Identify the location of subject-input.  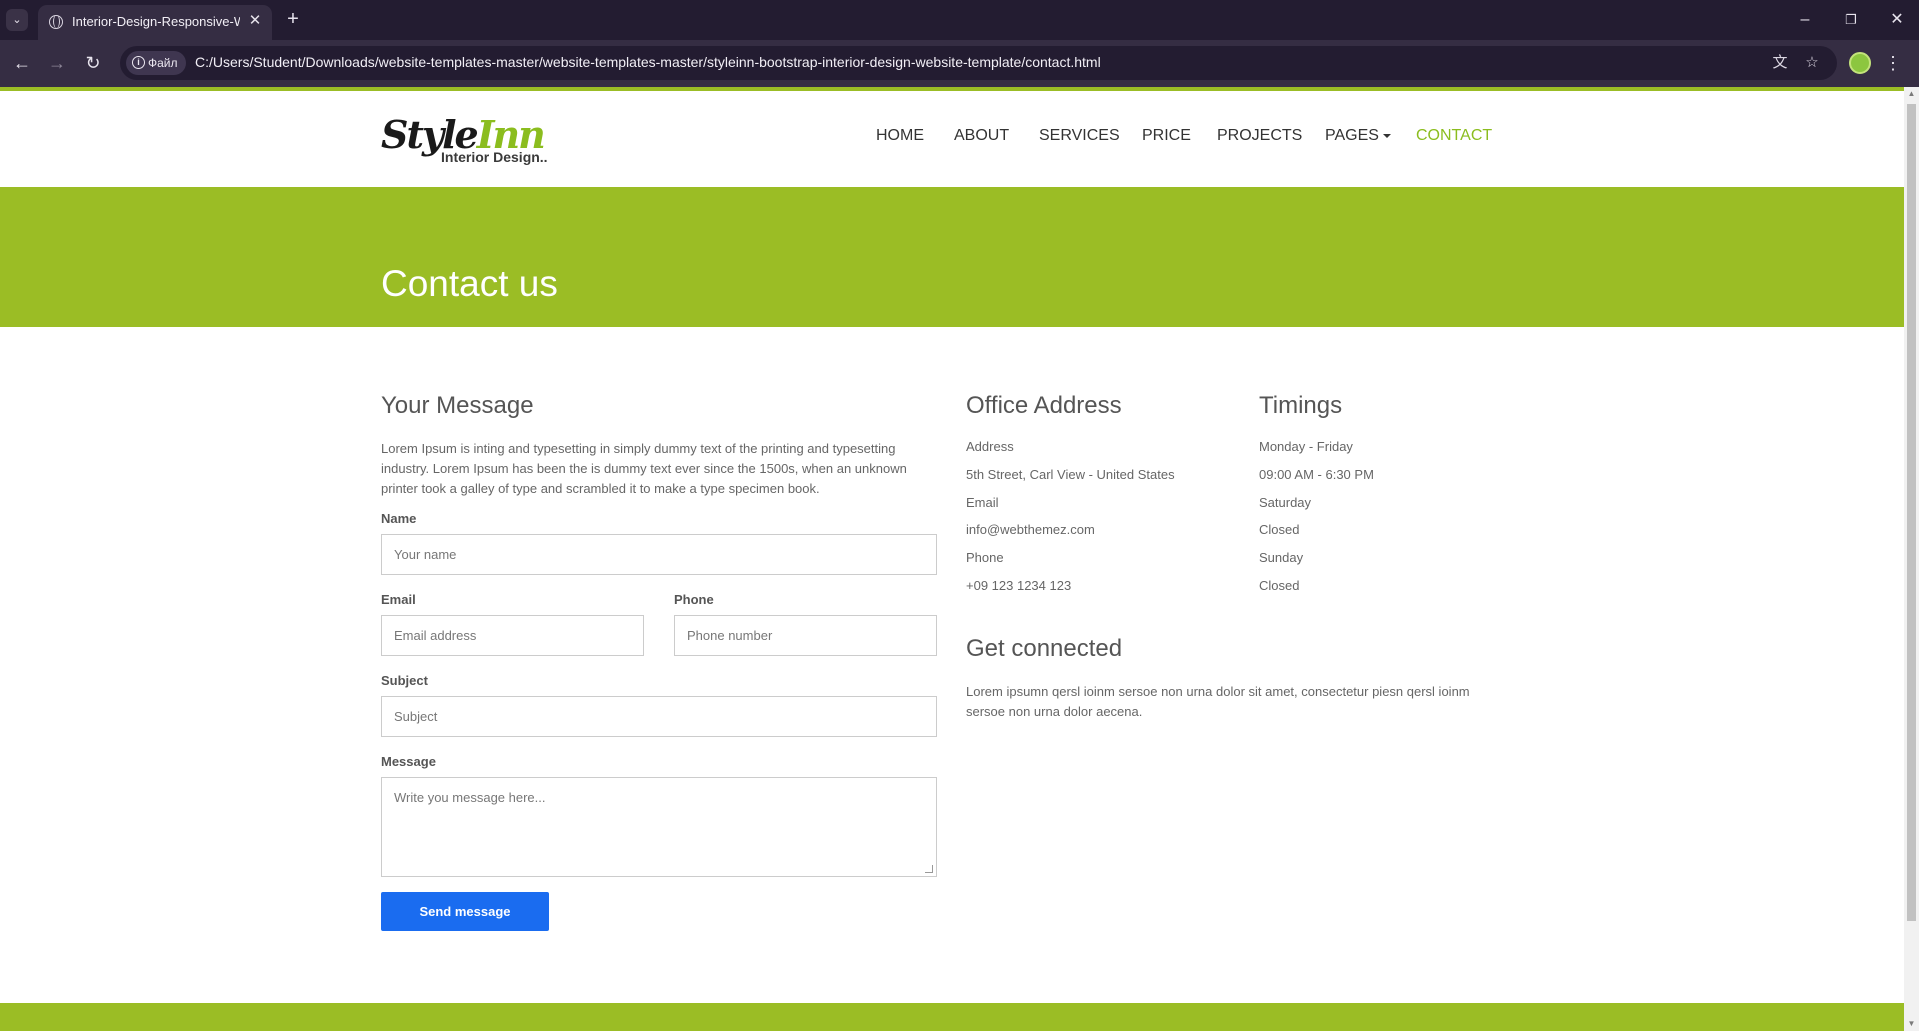
(659, 716).